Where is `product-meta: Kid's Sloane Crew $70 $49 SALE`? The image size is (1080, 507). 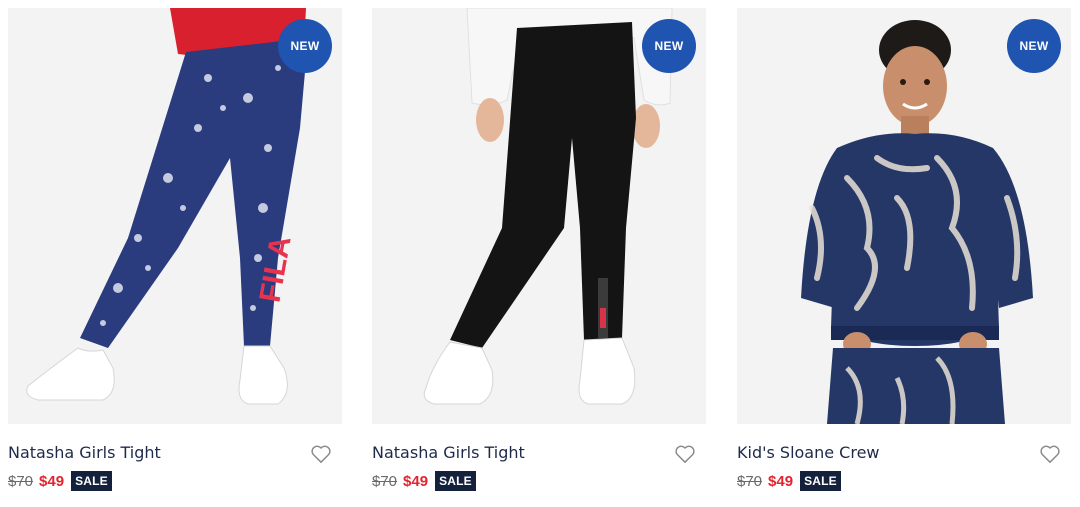
product-meta: Kid's Sloane Crew $70 $49 SALE is located at coordinates (904, 459).